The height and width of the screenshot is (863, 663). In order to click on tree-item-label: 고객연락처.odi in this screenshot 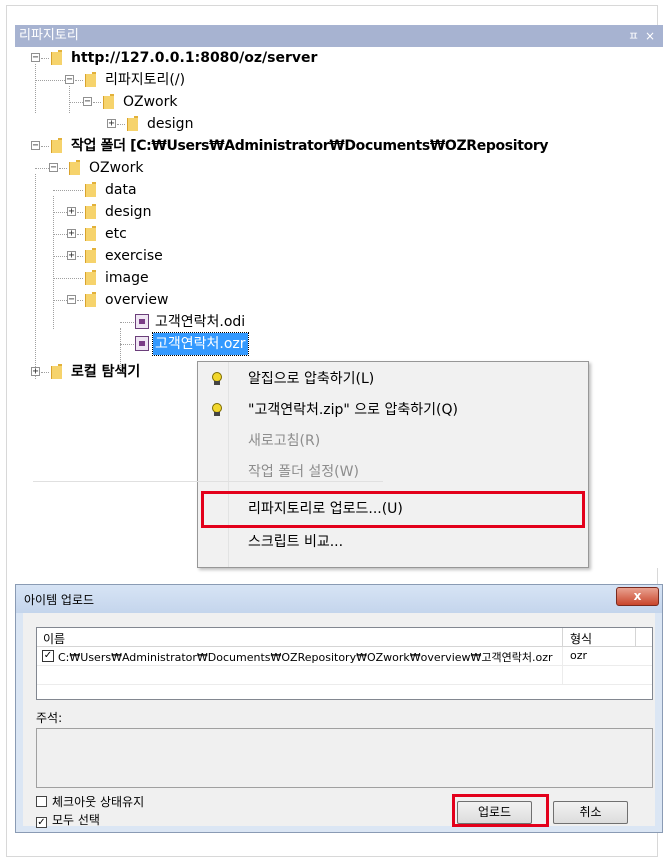, I will do `click(200, 322)`.